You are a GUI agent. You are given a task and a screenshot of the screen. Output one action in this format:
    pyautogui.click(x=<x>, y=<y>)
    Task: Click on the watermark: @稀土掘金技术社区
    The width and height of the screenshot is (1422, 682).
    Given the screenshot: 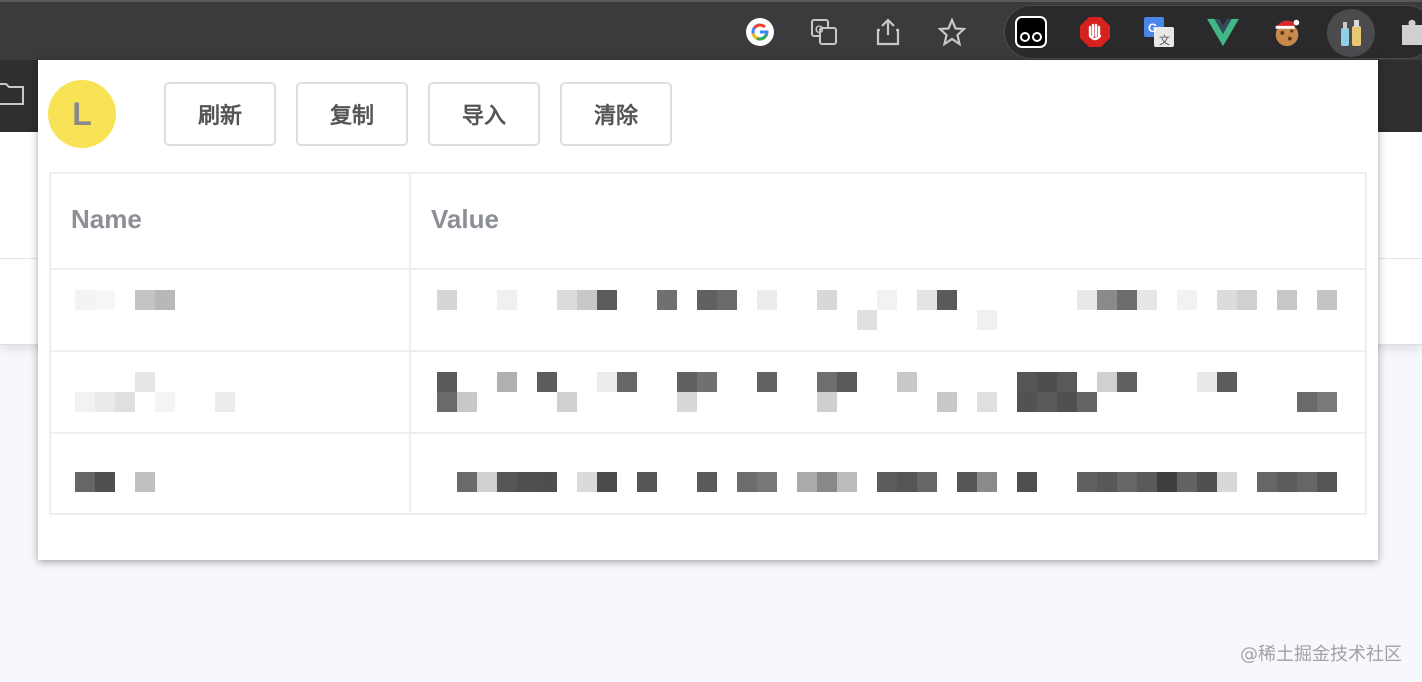 What is the action you would take?
    pyautogui.click(x=1321, y=654)
    